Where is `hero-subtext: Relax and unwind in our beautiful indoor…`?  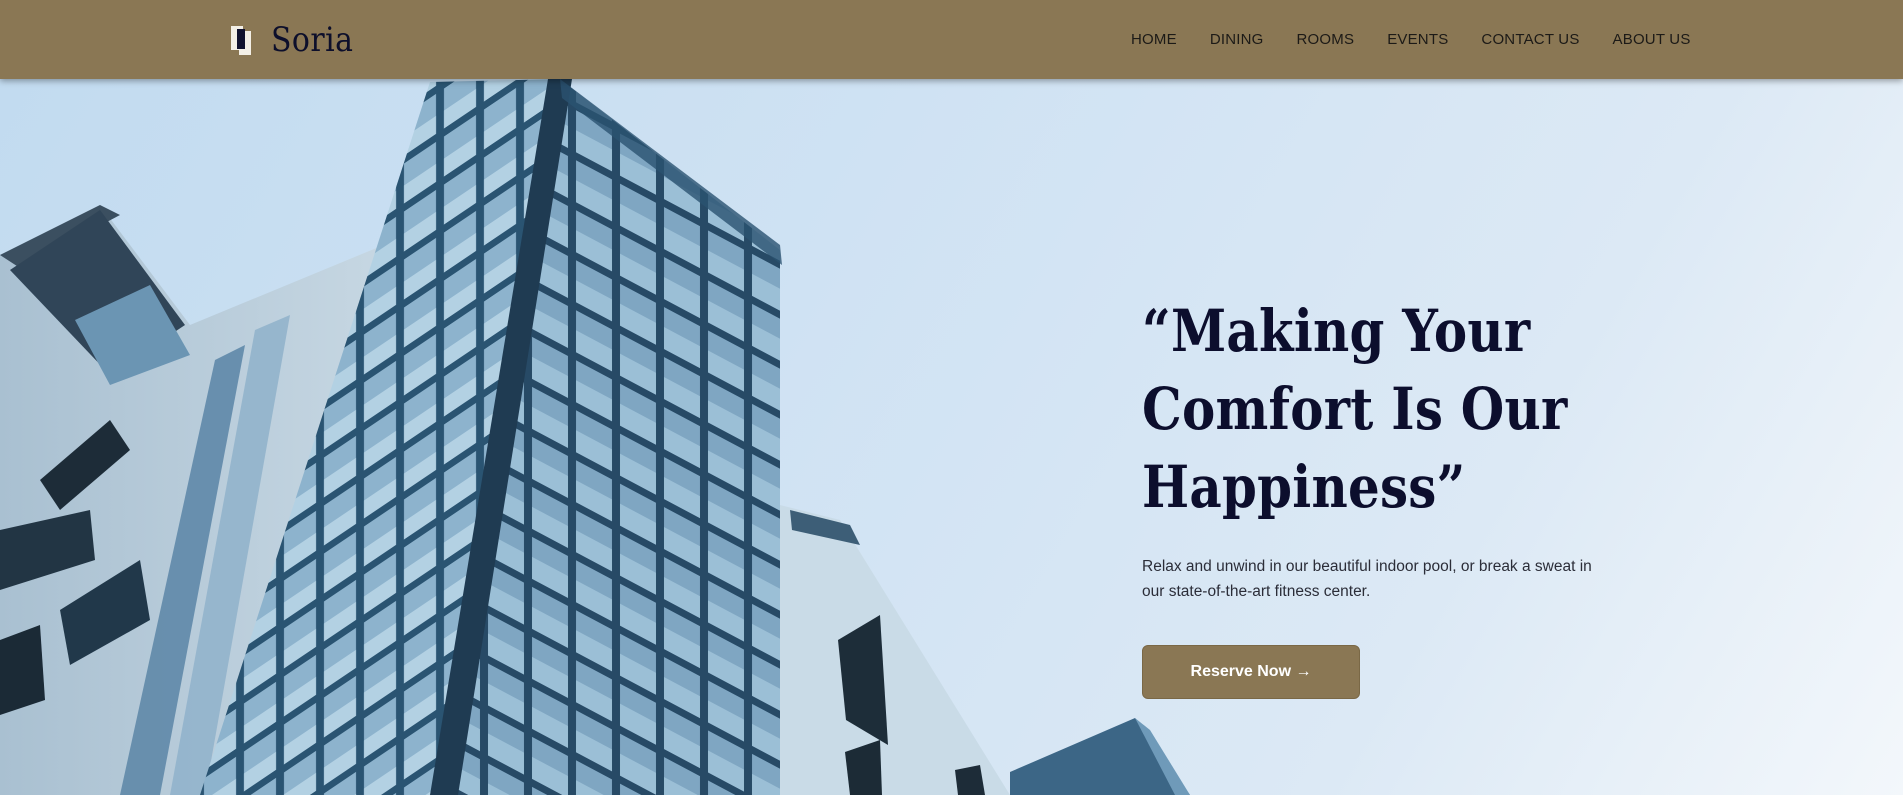 hero-subtext: Relax and unwind in our beautiful indoor… is located at coordinates (1367, 579).